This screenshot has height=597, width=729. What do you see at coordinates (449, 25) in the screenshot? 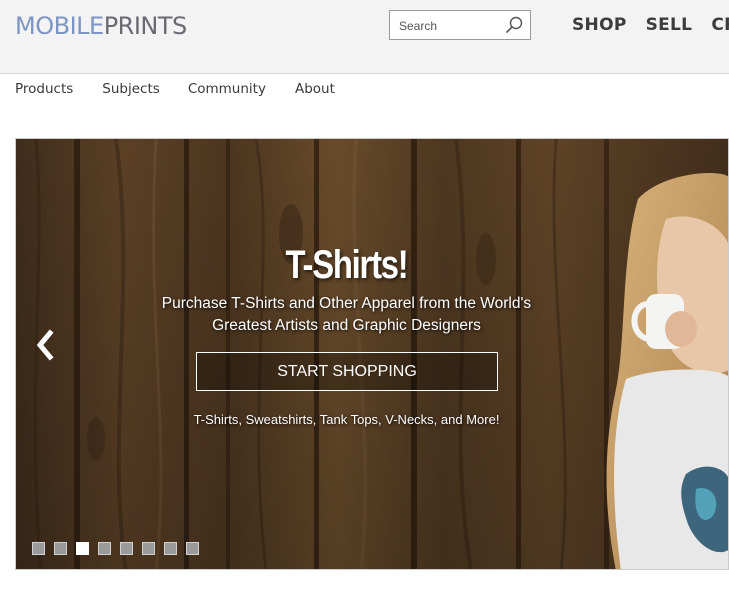
I see `search-input` at bounding box center [449, 25].